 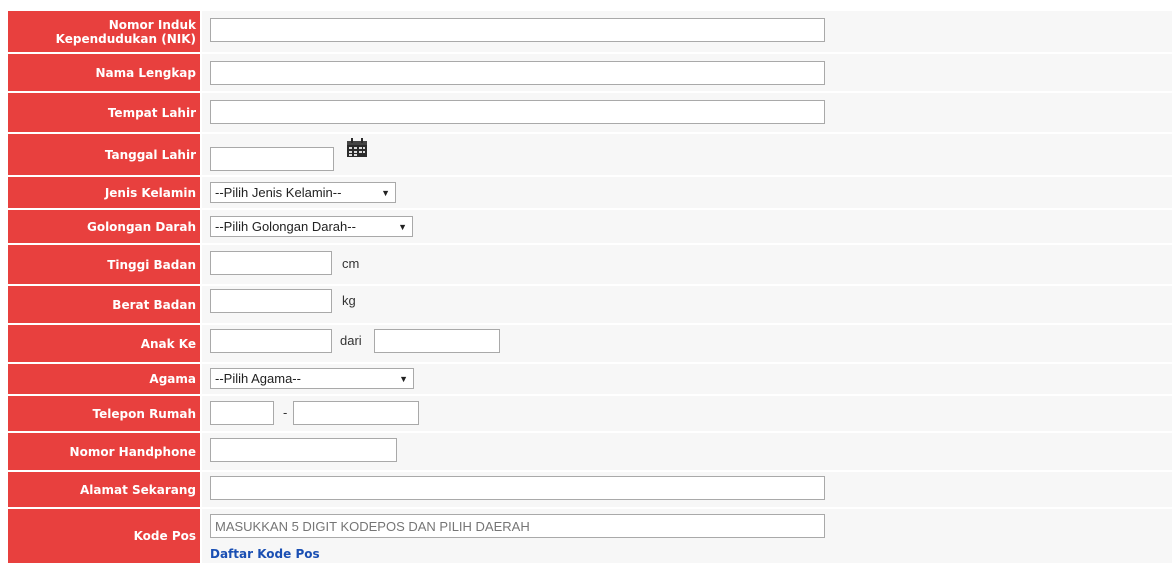 I want to click on row-tinggi-badan: Tinggi Badan cm, so click(x=586, y=265).